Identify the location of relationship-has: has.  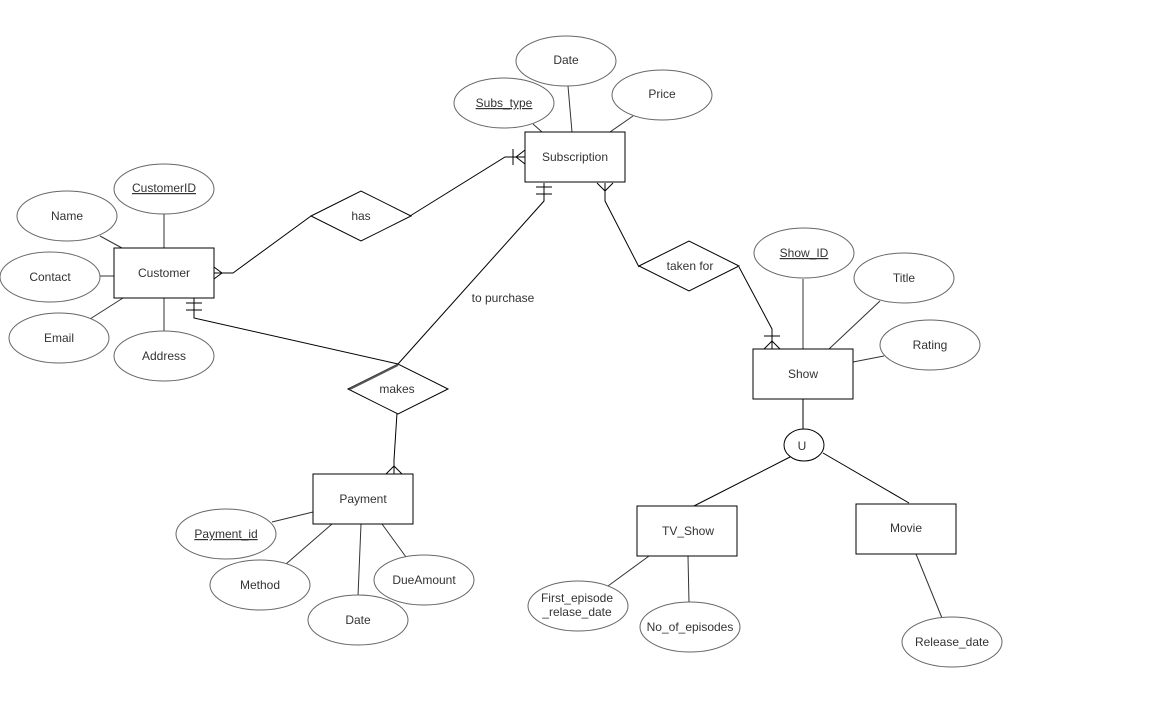
(361, 216).